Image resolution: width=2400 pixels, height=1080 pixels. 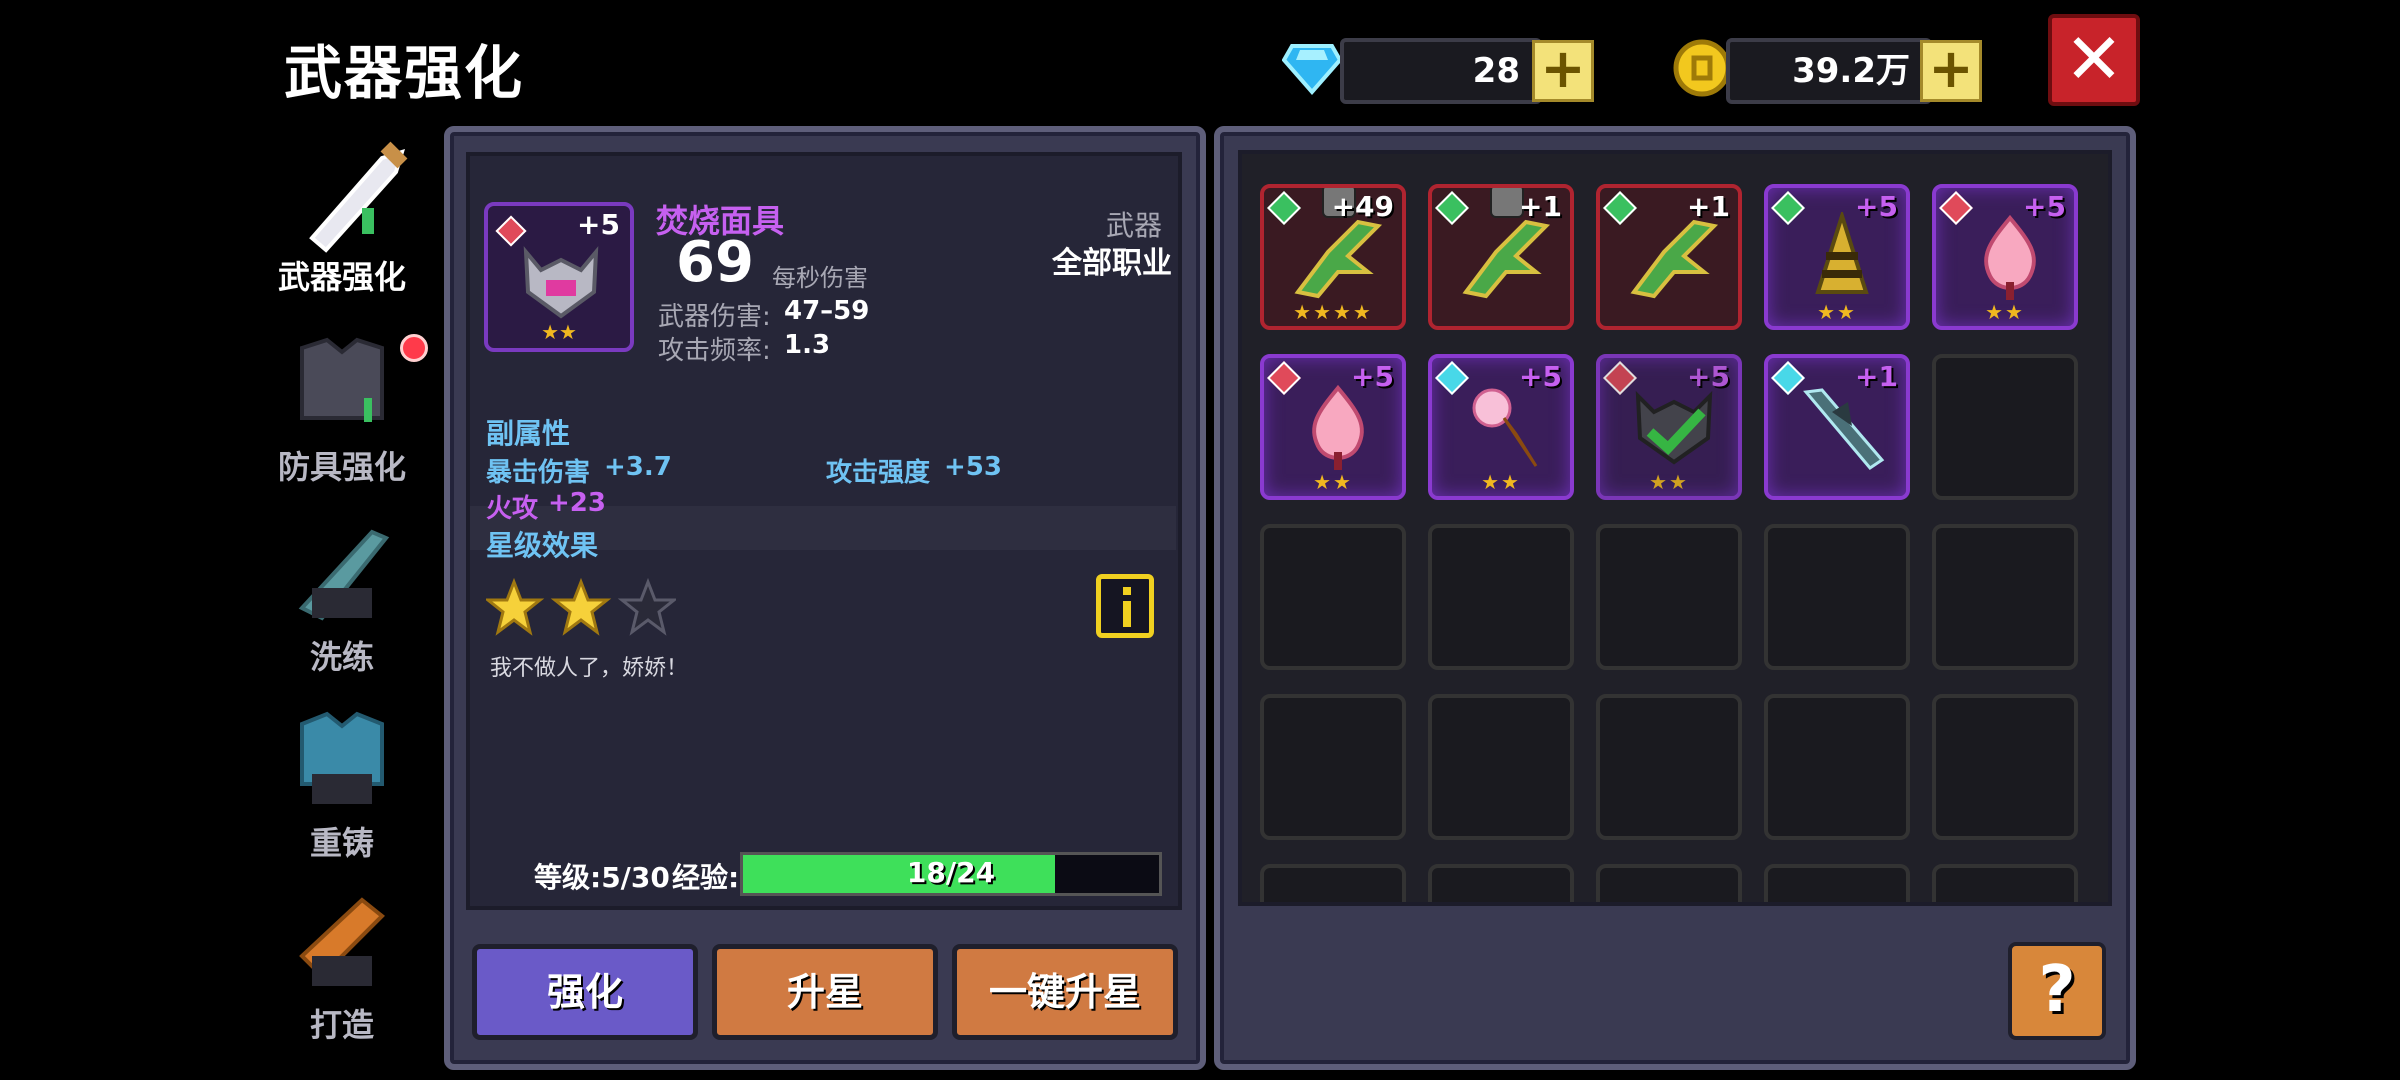 I want to click on sidebar-item-weapon-enhance: 武器强化, so click(x=342, y=223).